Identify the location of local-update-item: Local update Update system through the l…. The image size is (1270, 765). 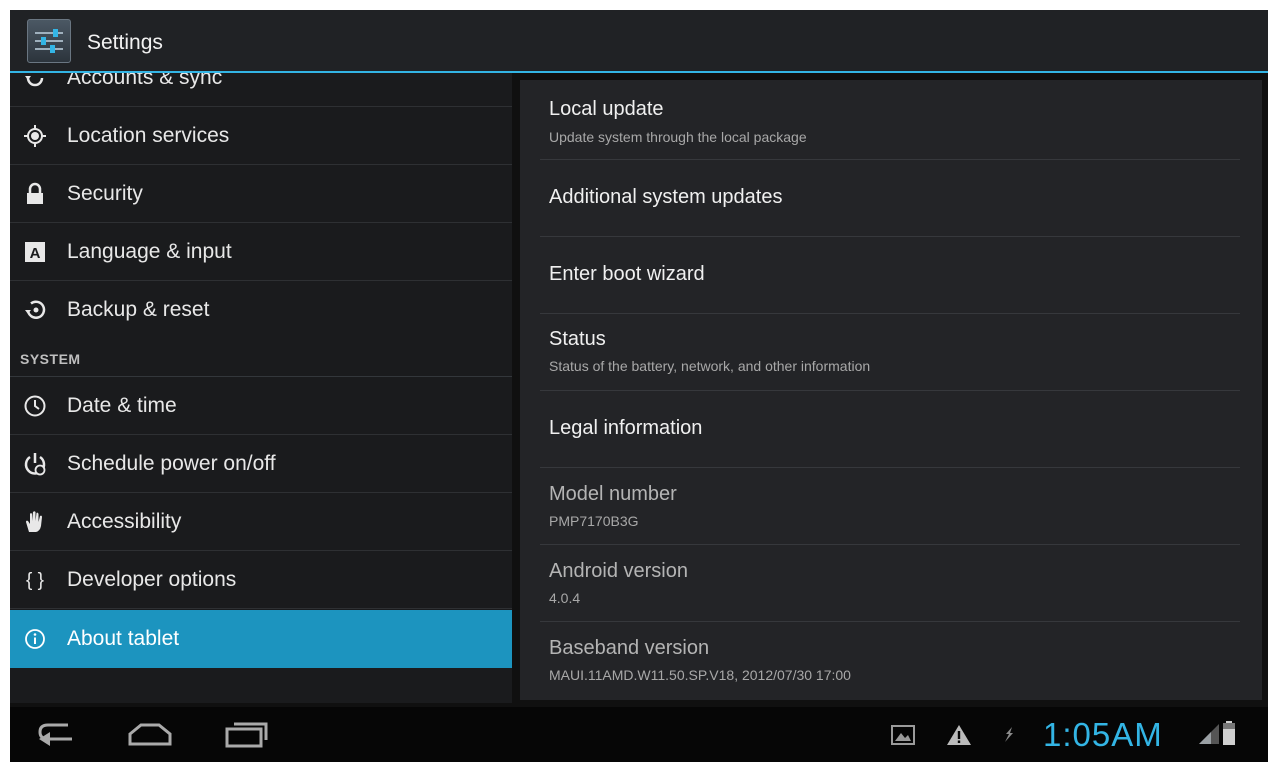
(890, 120).